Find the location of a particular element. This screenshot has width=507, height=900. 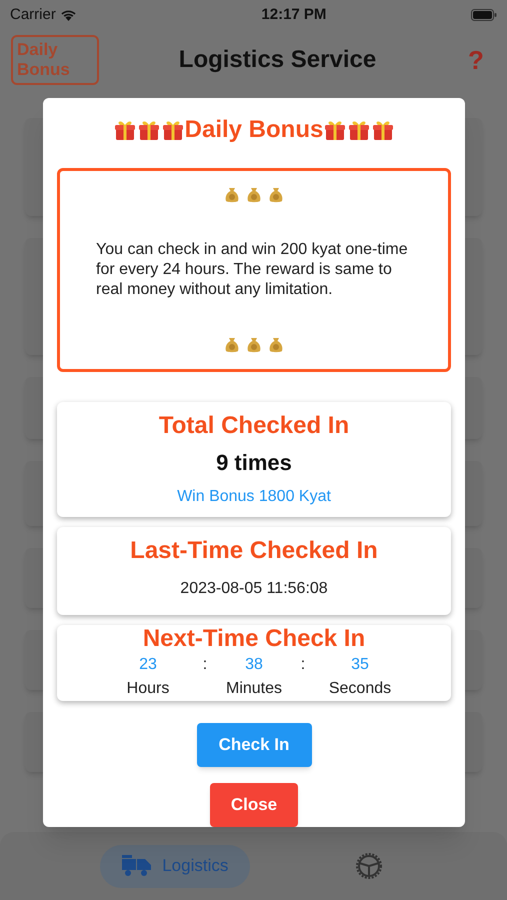

countdown-unit: Seconds is located at coordinates (360, 689).